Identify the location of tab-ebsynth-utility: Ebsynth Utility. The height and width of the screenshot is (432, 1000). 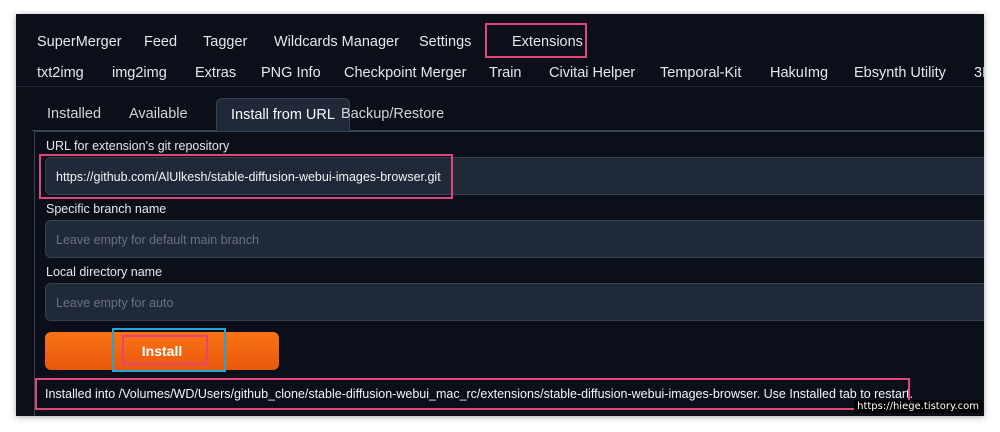
(900, 73).